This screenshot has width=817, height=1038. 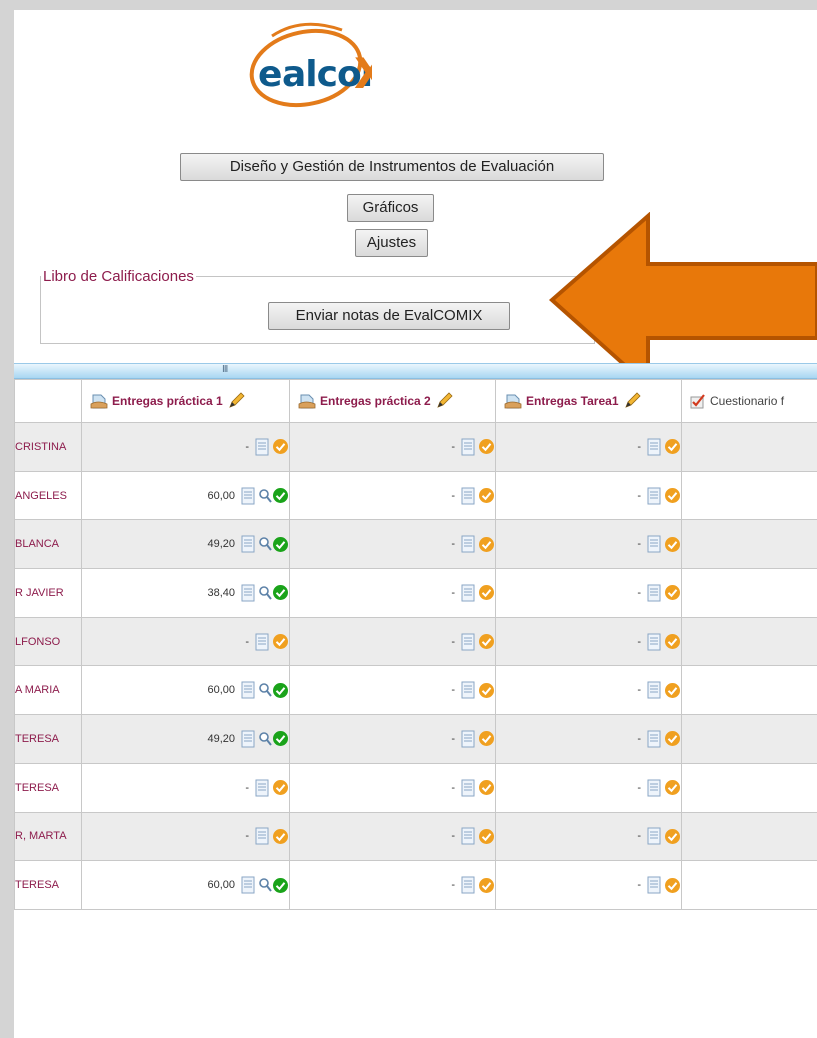 What do you see at coordinates (41, 496) in the screenshot?
I see `student-name: ANGELES` at bounding box center [41, 496].